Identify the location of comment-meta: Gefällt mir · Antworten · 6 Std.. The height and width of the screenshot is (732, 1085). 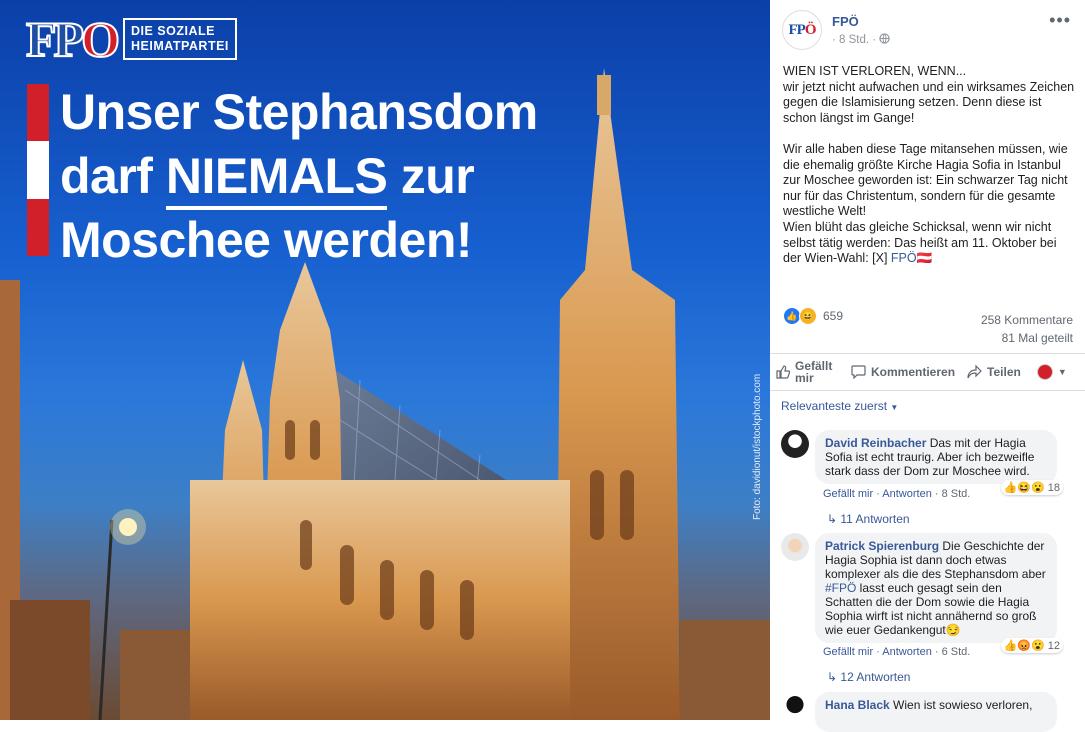
(897, 652).